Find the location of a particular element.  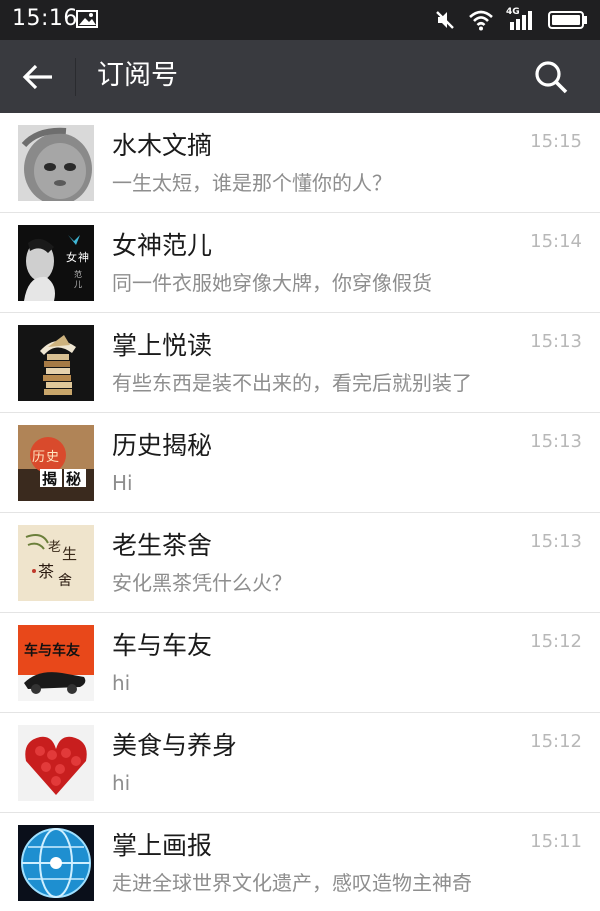

subscription-name: 美食与养身 is located at coordinates (175, 745).